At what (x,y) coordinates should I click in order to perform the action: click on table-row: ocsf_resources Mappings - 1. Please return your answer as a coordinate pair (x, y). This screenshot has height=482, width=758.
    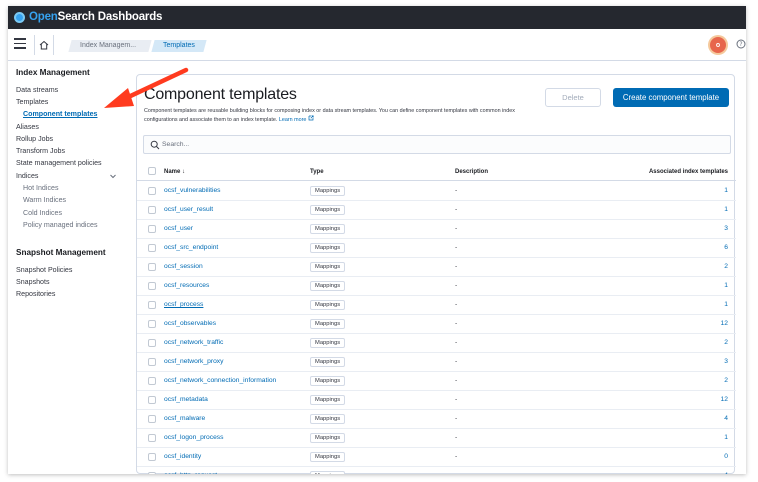
    Looking at the image, I should click on (436, 286).